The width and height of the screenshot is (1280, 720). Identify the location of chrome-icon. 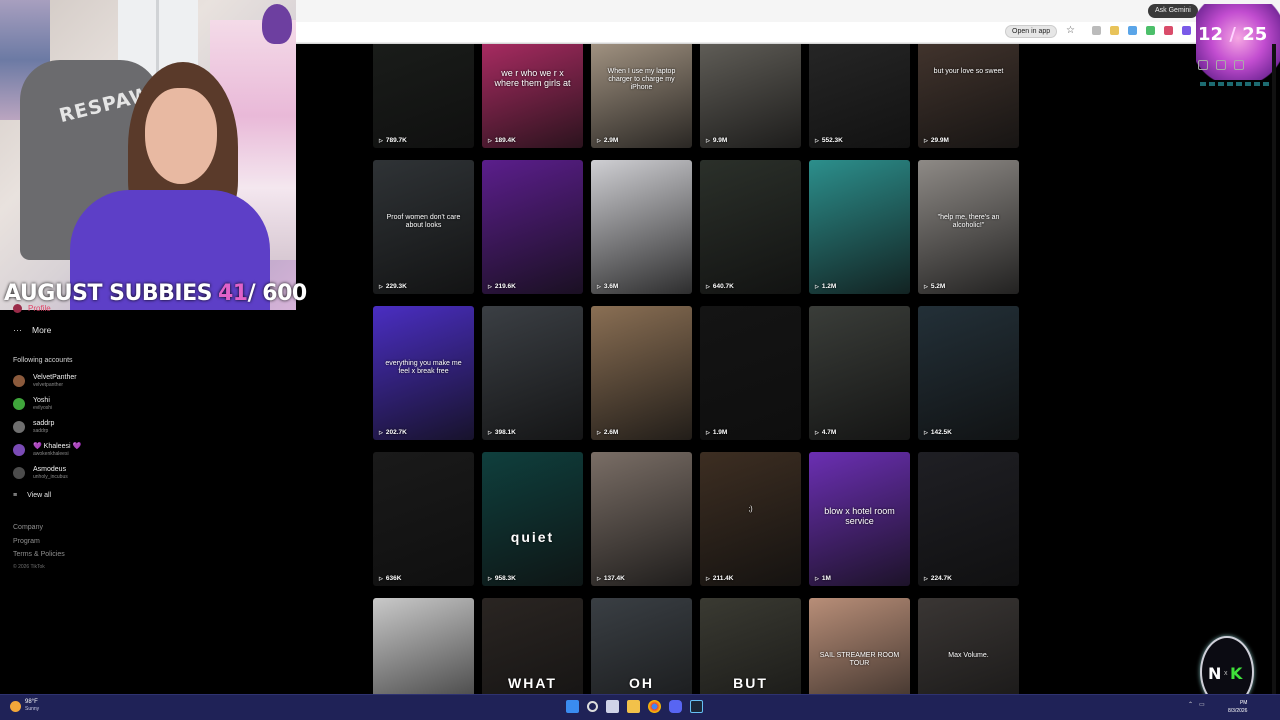
(654, 706).